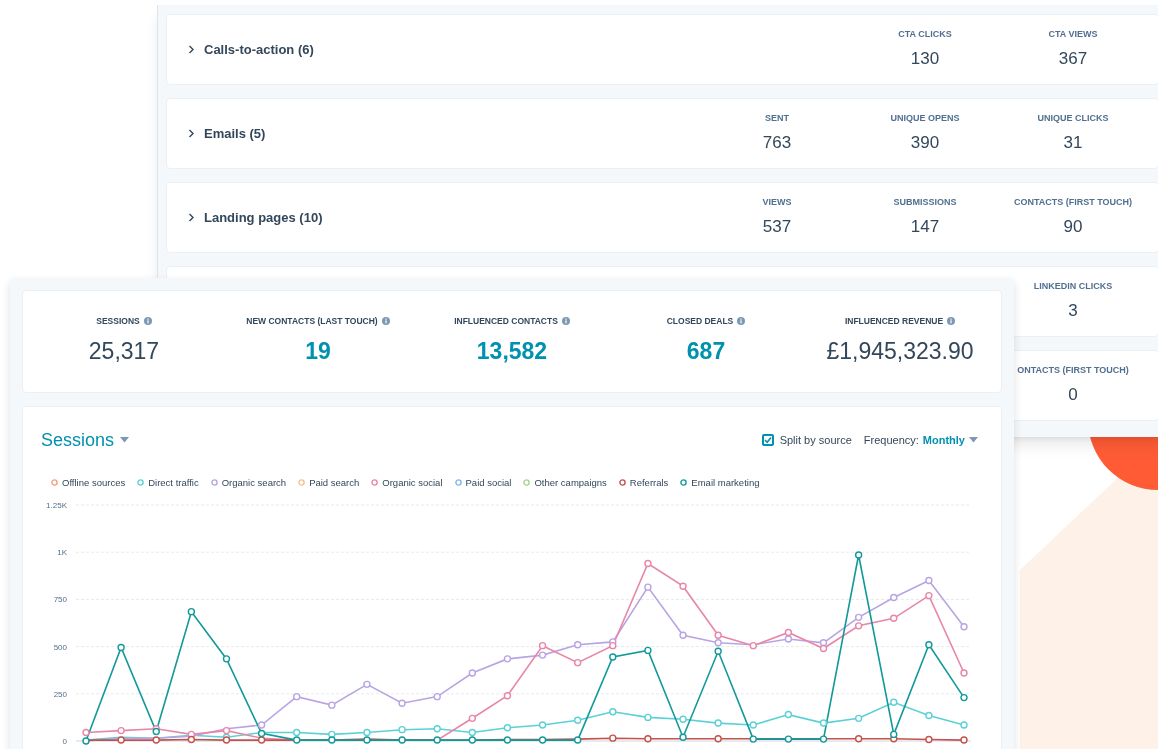 The width and height of the screenshot is (1158, 749). I want to click on metric-value: 90, so click(1073, 226).